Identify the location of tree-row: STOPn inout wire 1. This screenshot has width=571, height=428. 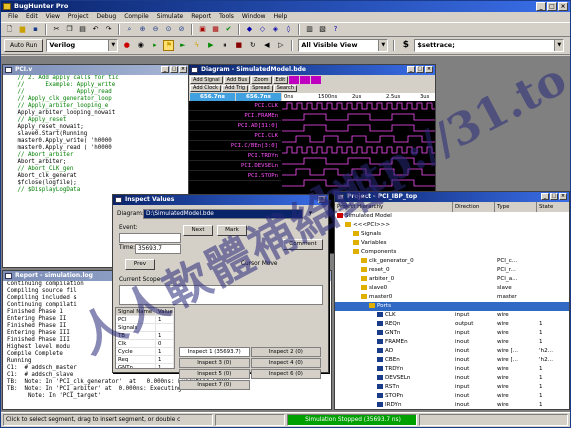
(452, 396).